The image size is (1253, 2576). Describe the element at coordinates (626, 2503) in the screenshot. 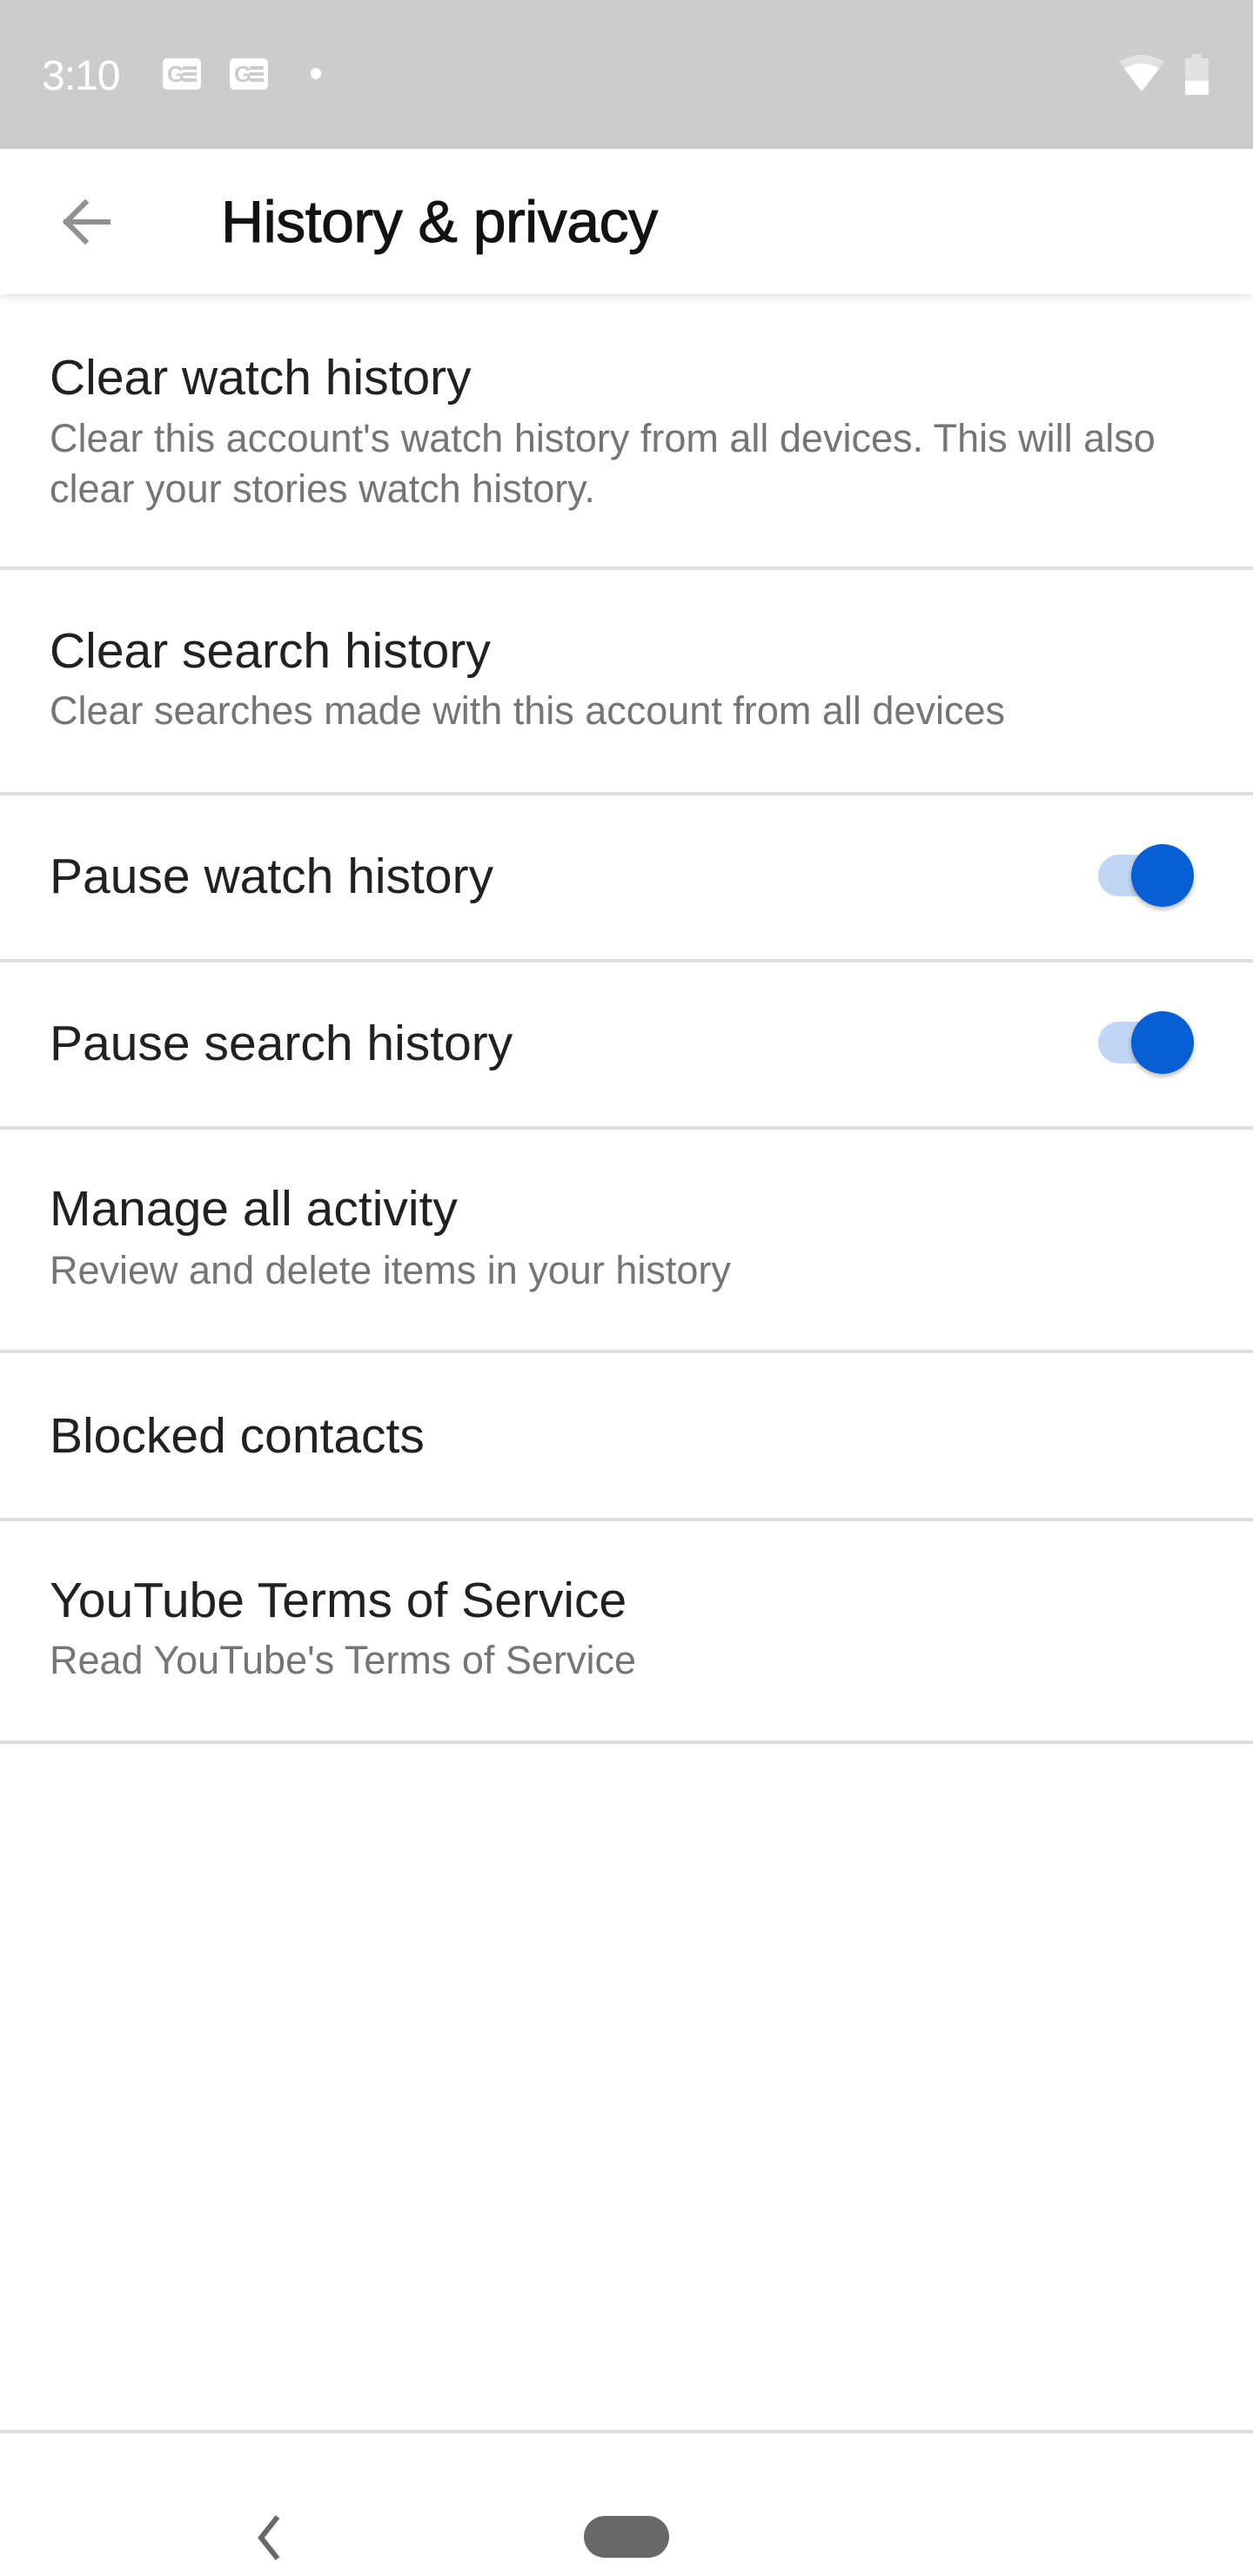

I see `system-nav-bar` at that location.